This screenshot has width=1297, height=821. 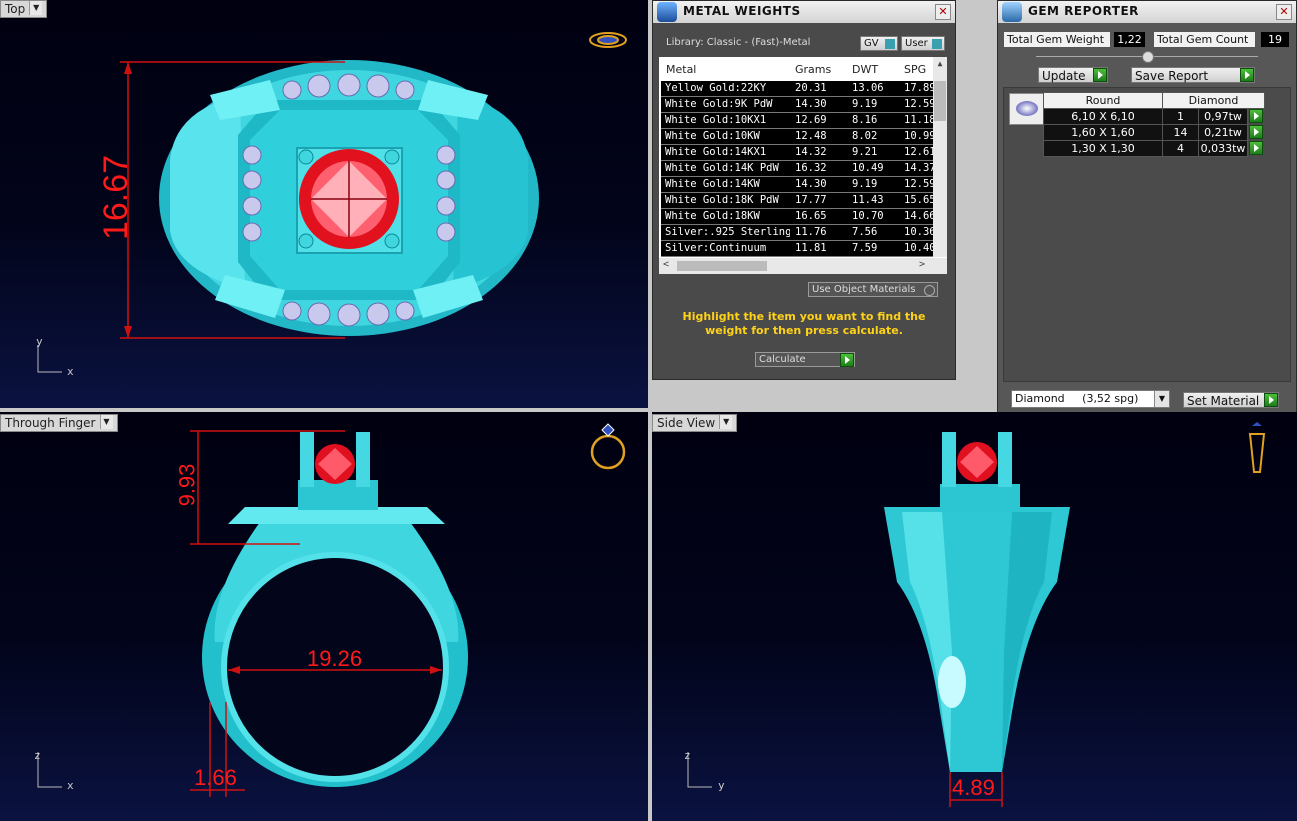 What do you see at coordinates (695, 423) in the screenshot?
I see `viewport-label-side-view: Side View ▼` at bounding box center [695, 423].